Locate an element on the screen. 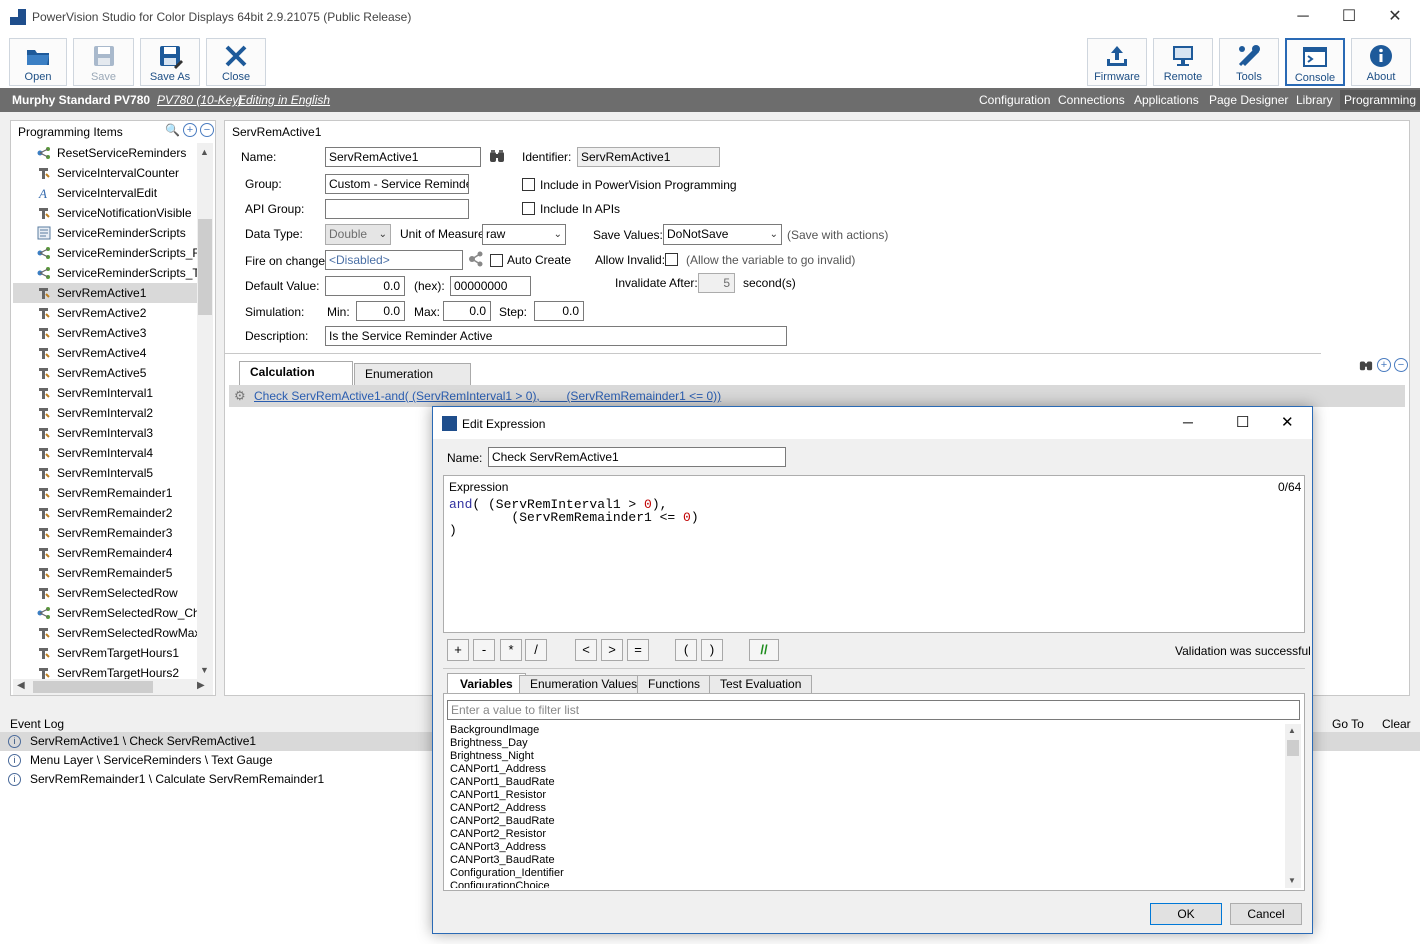 This screenshot has width=1420, height=944. tree-item: ServRemSelectedRow is located at coordinates (105, 593).